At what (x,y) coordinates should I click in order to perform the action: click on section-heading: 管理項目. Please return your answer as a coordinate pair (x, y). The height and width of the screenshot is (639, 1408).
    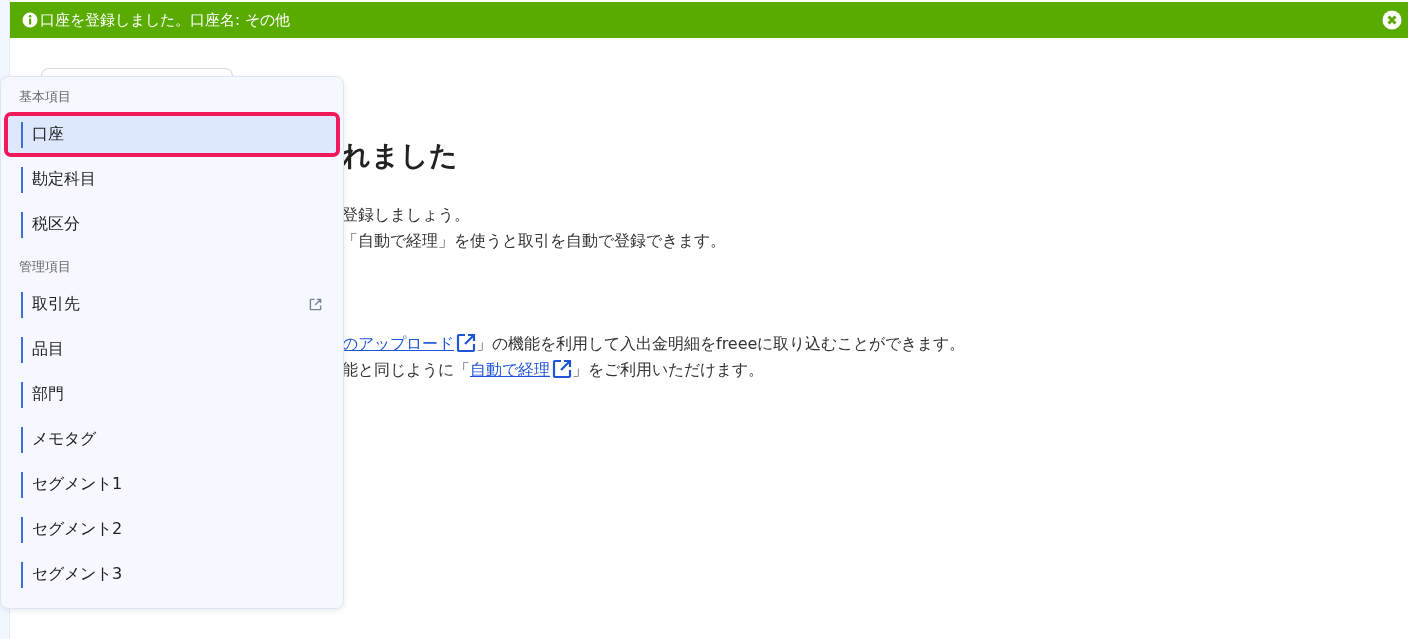
    Looking at the image, I should click on (45, 267).